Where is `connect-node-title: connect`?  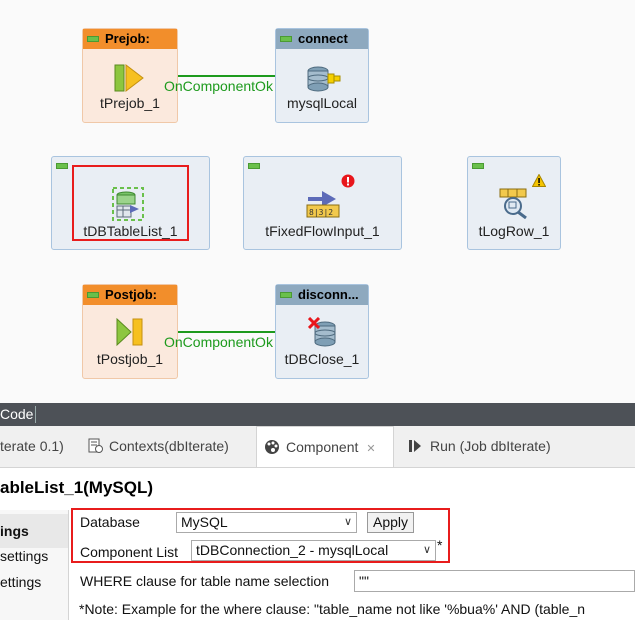
connect-node-title: connect is located at coordinates (323, 38).